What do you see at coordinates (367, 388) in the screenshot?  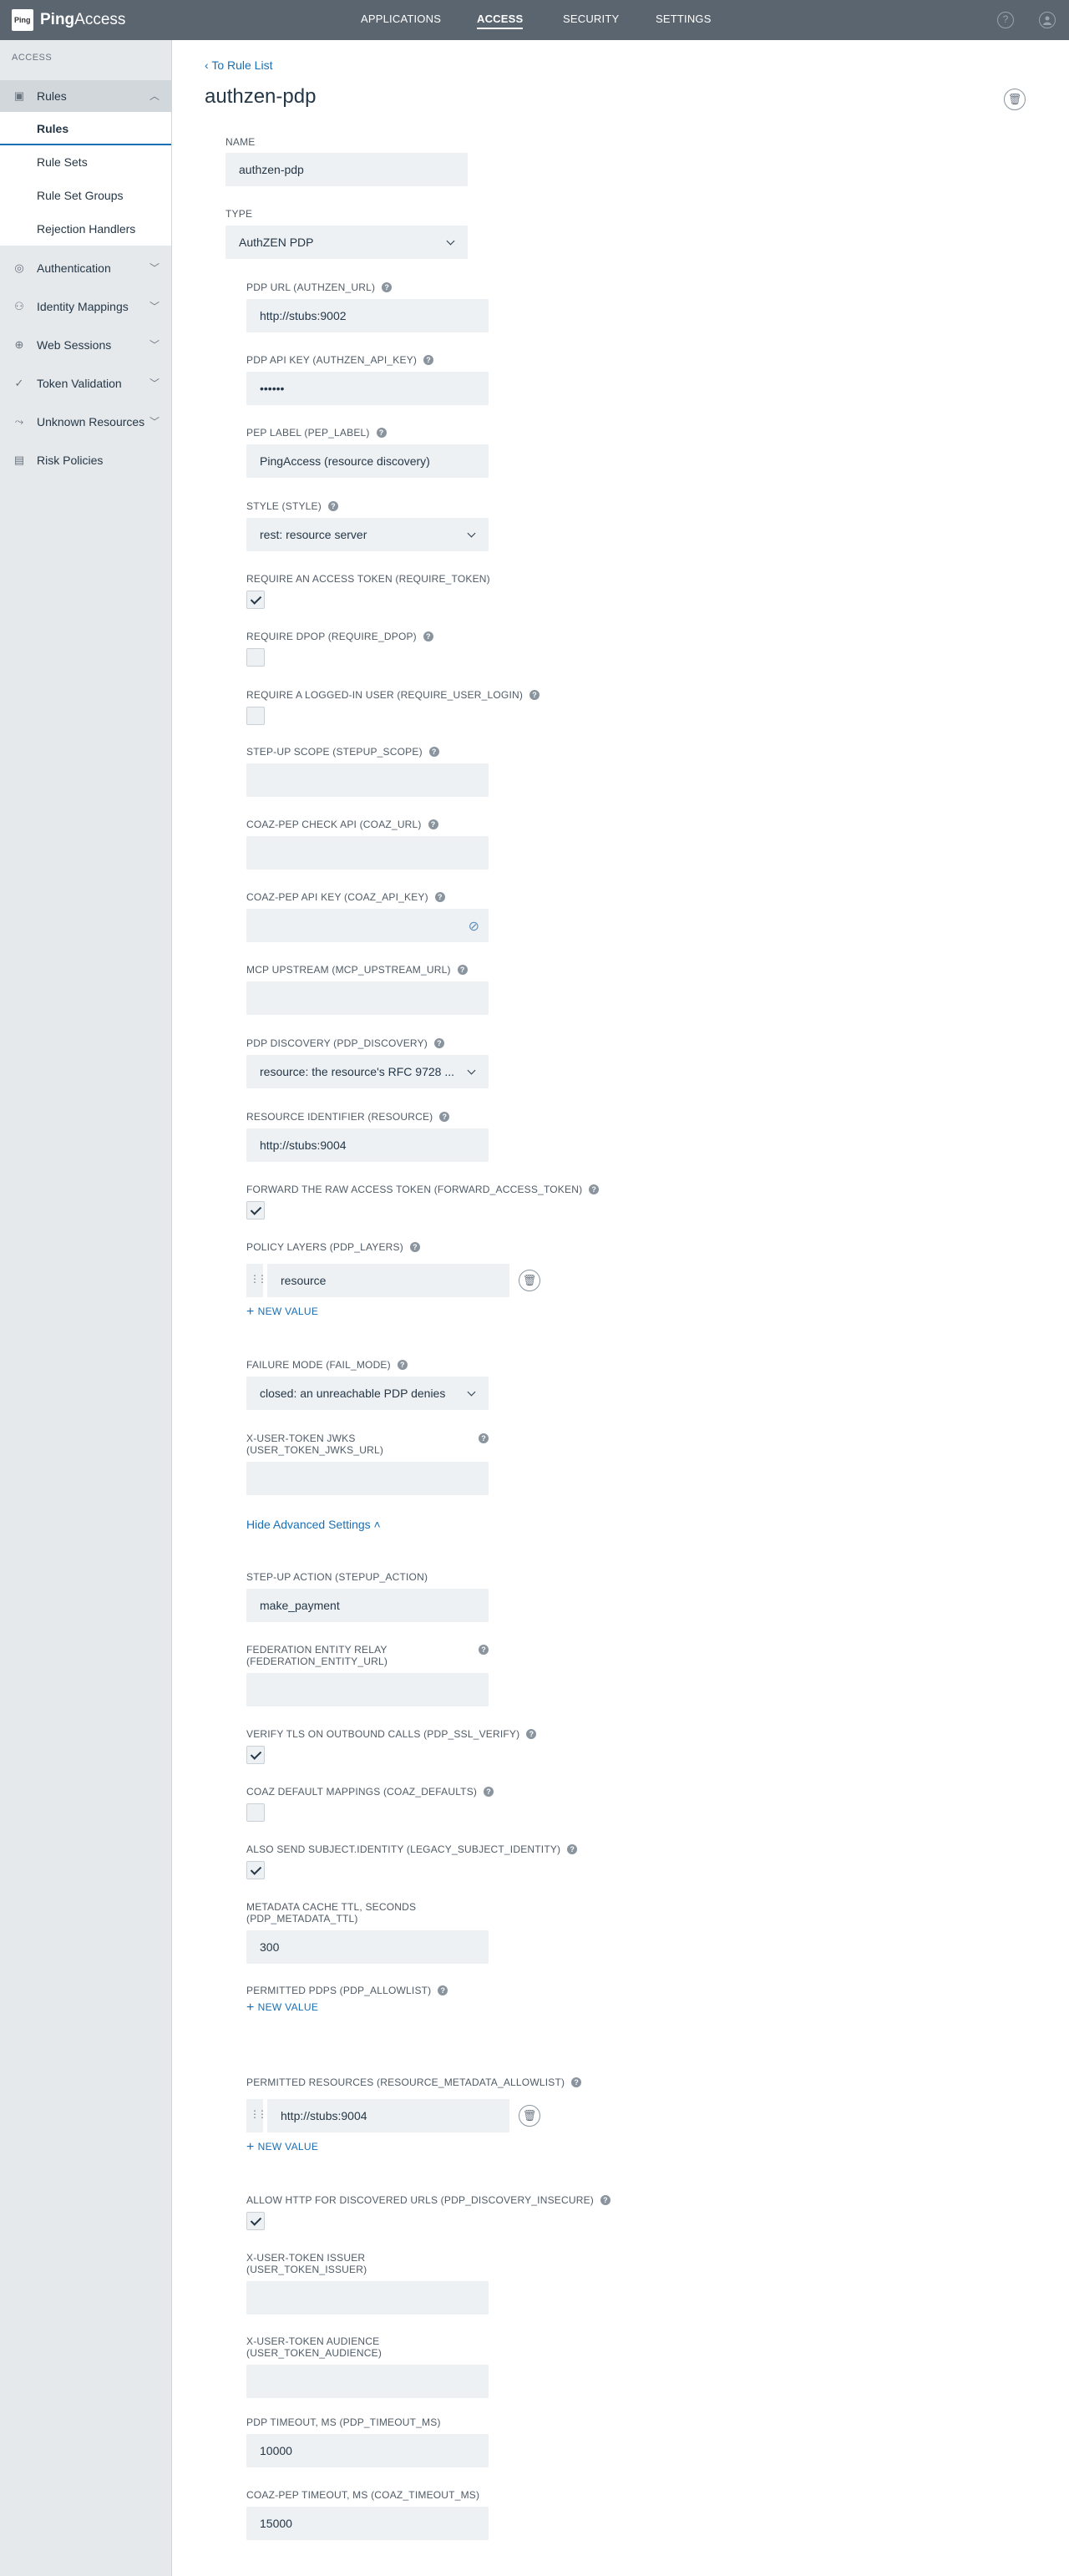 I see `pdp-api-key-input: ••••••` at bounding box center [367, 388].